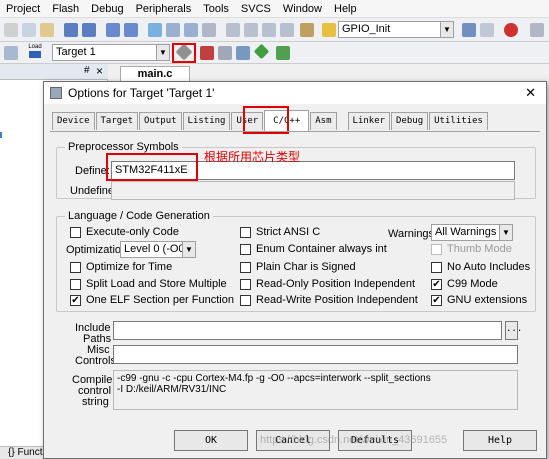 This screenshot has height=459, width=549. I want to click on rw-pi-checkbox: Read-Write Position Independent, so click(329, 300).